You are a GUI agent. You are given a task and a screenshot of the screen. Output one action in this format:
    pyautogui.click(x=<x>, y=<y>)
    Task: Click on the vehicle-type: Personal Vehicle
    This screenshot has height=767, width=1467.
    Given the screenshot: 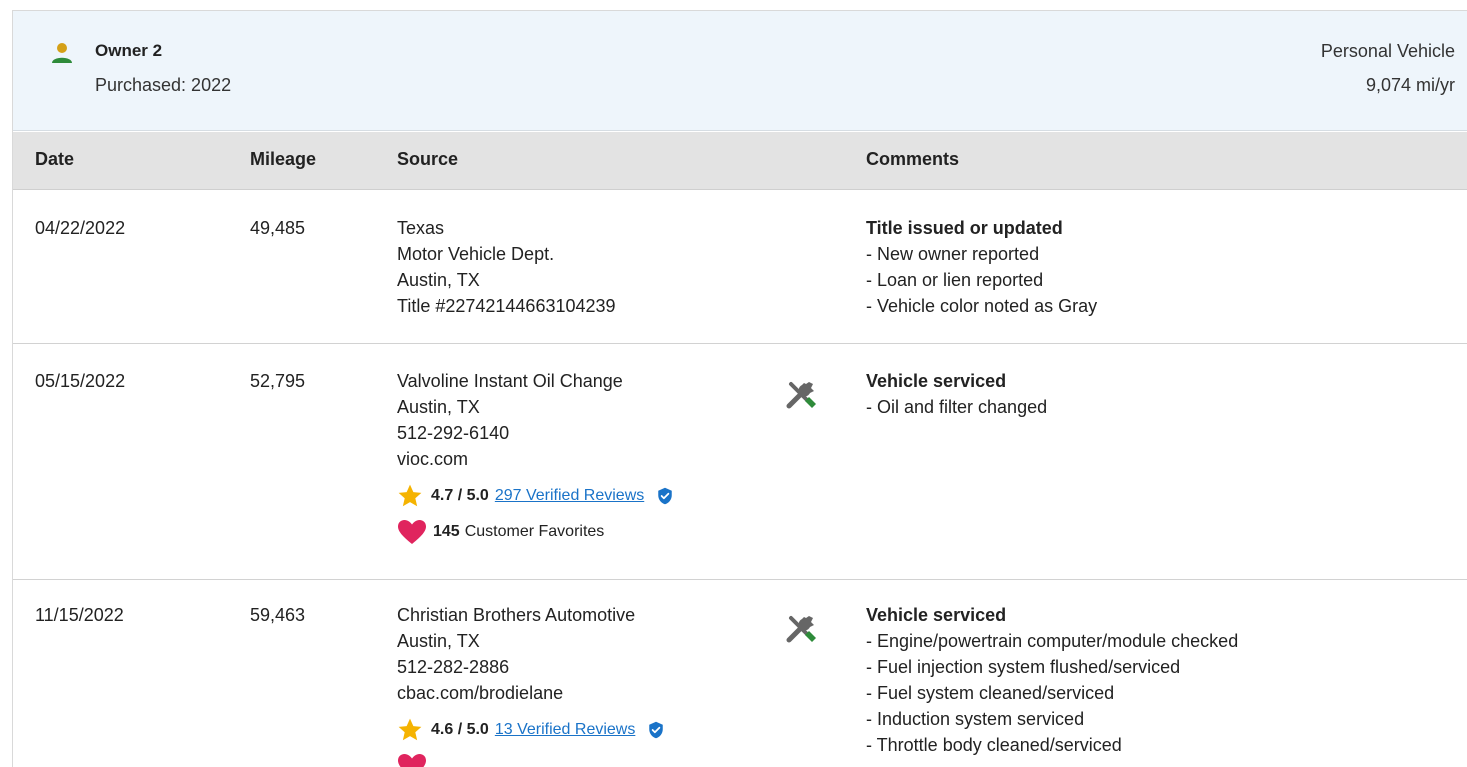 What is the action you would take?
    pyautogui.click(x=1387, y=51)
    